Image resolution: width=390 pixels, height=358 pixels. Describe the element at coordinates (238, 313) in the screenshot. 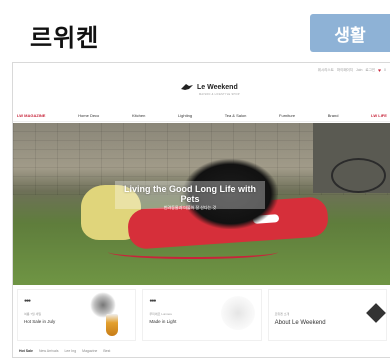

I see `chandelier-image` at that location.